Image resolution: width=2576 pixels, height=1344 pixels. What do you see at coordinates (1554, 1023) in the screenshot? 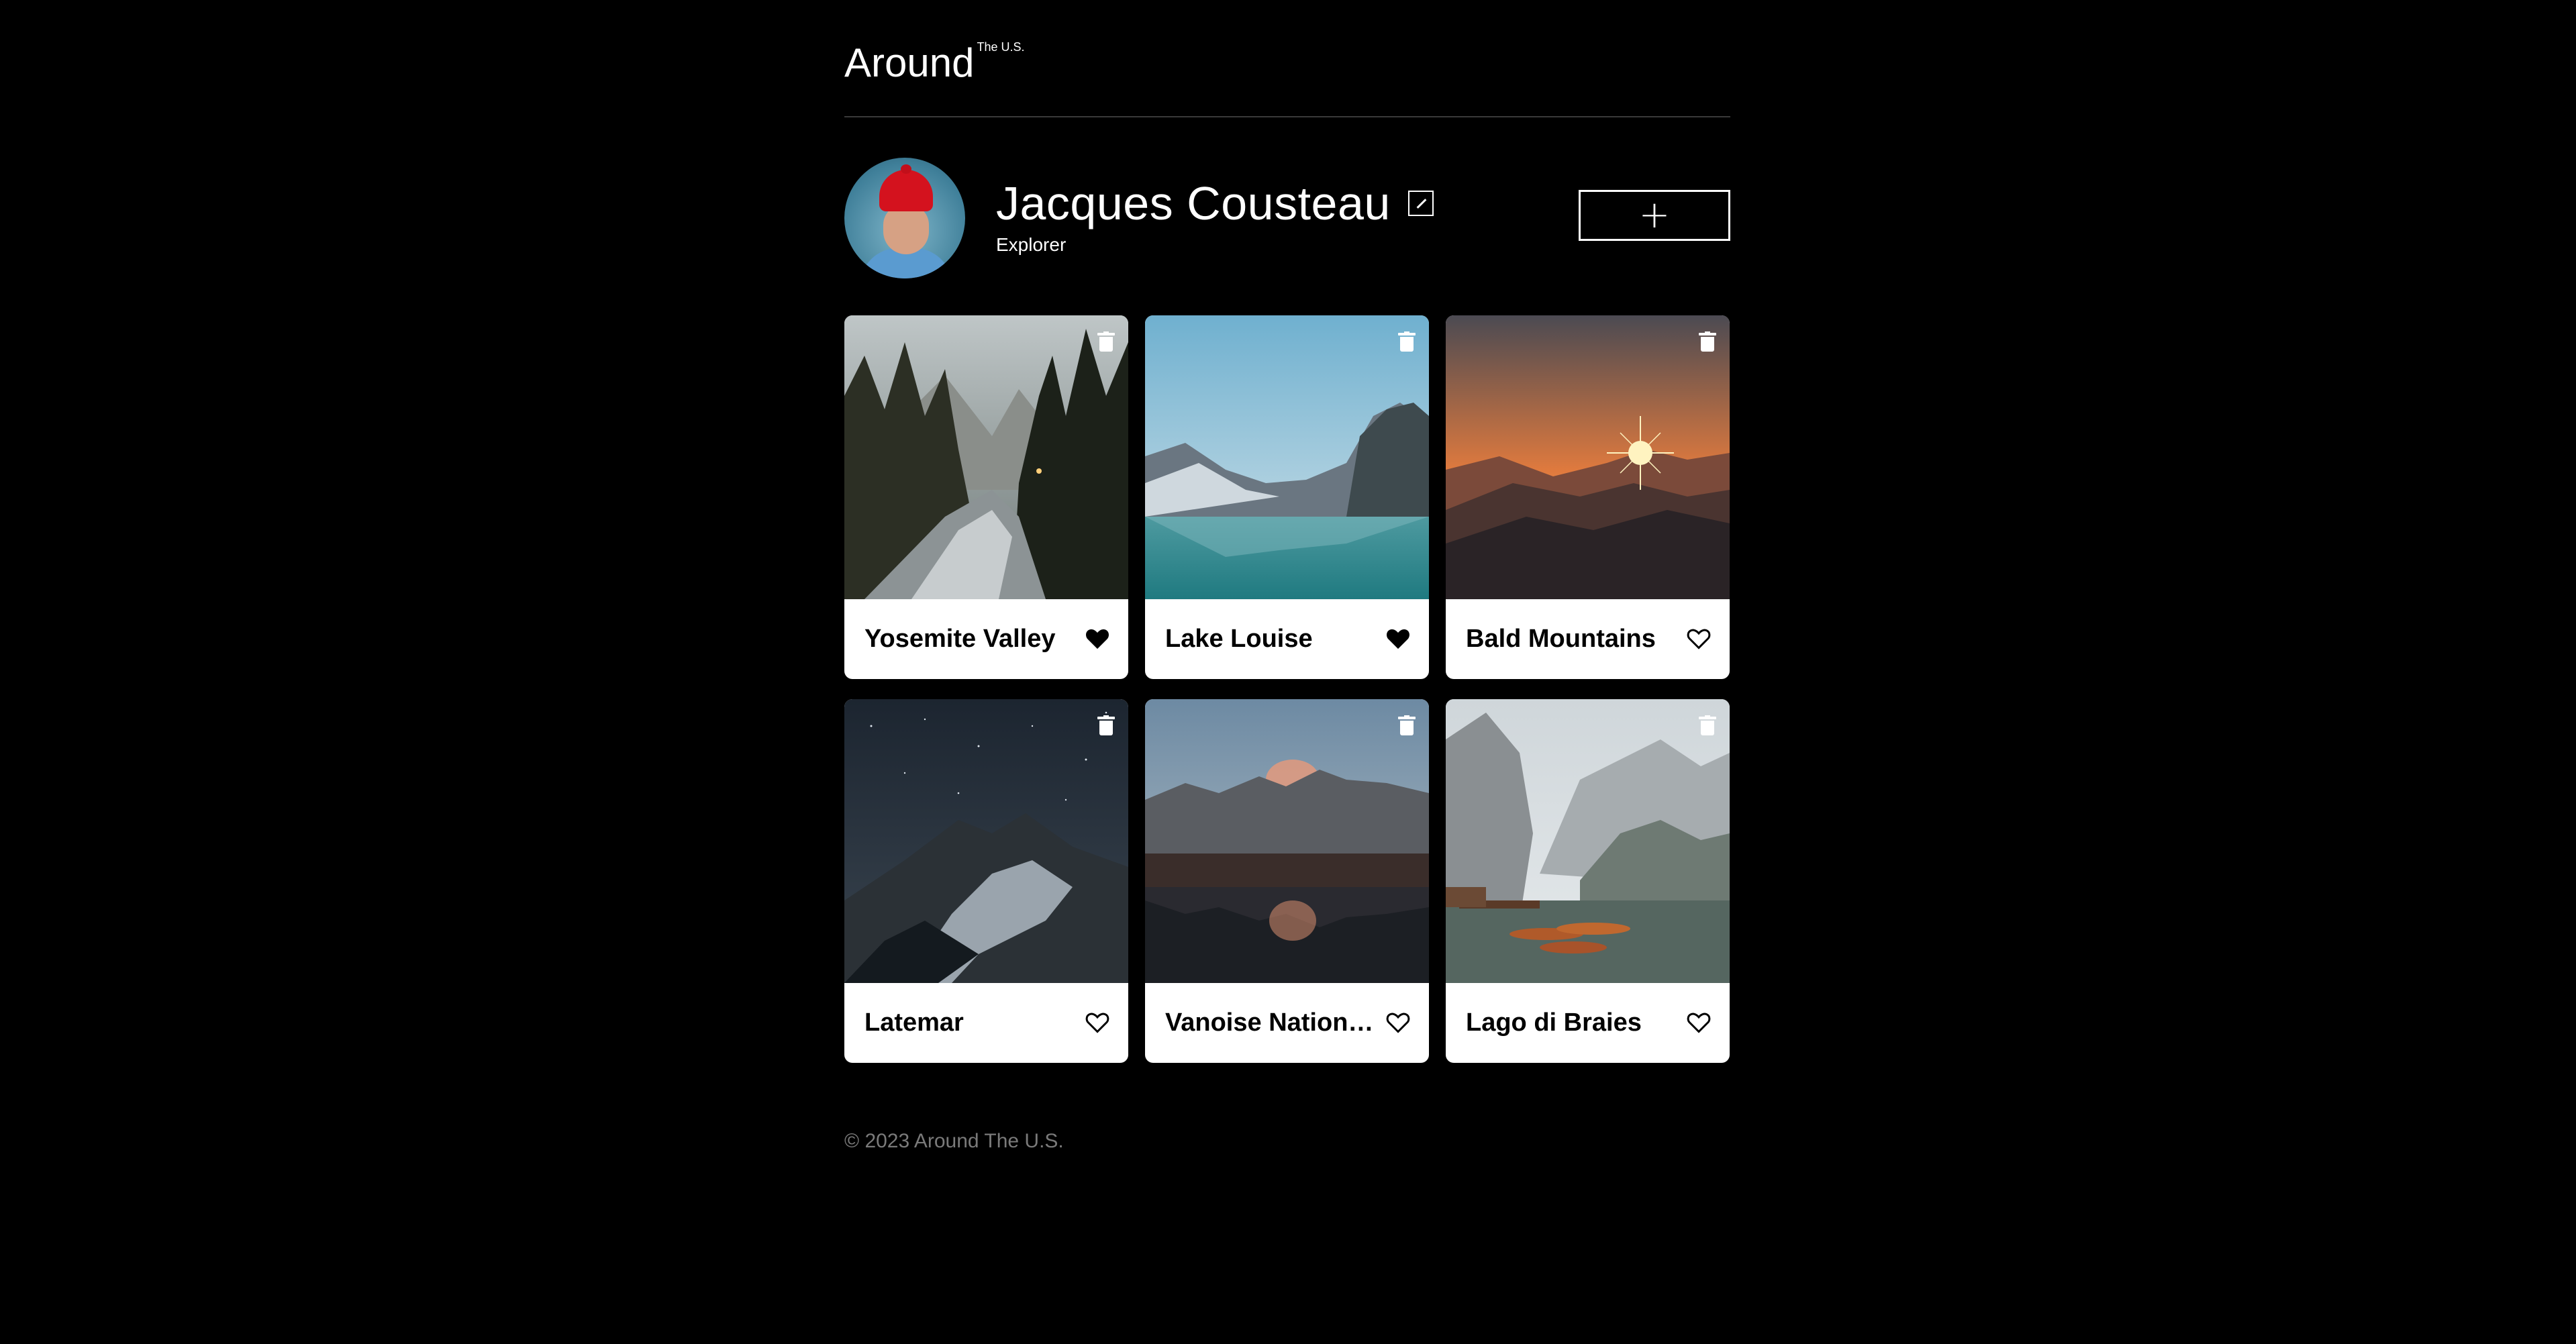
I see `card-title: Lago di Braies` at bounding box center [1554, 1023].